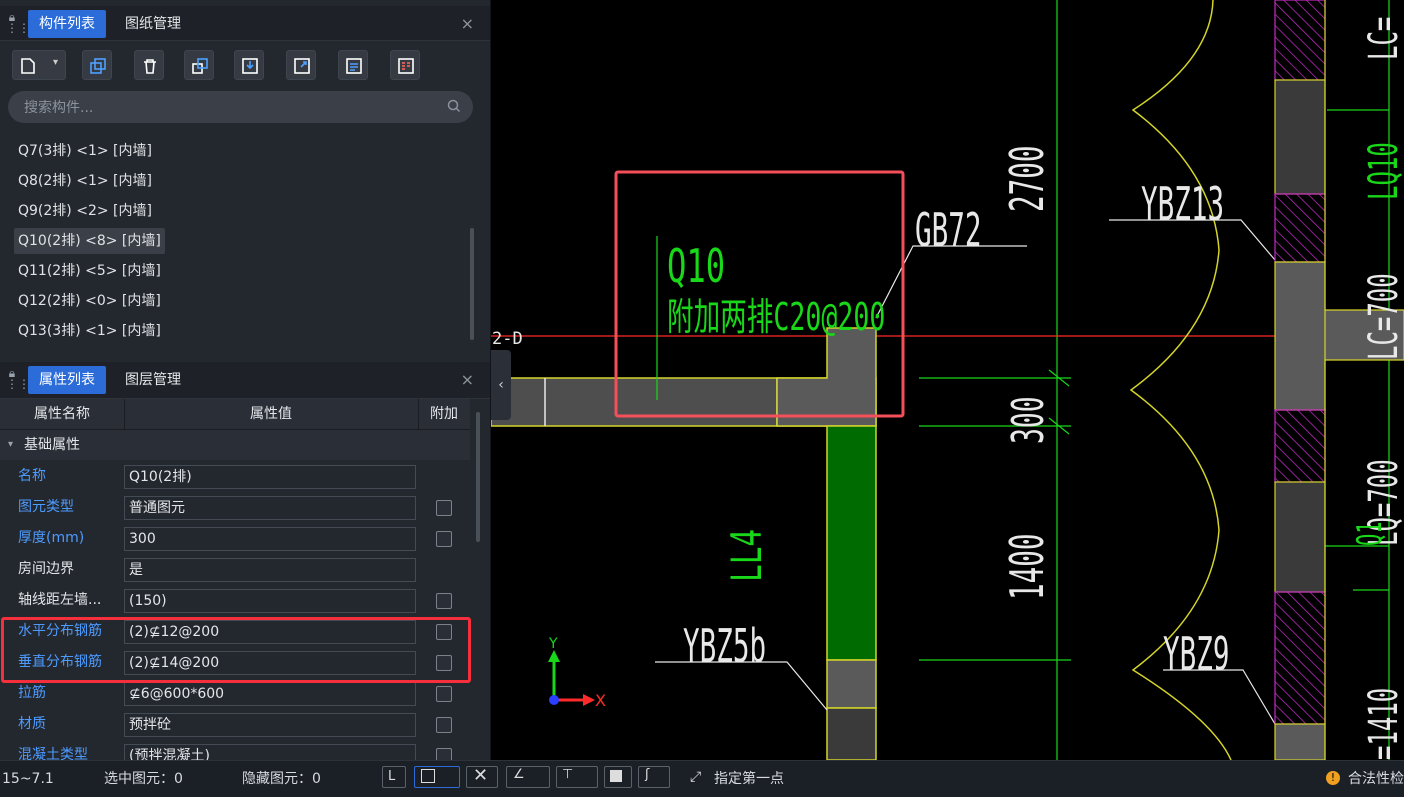 The height and width of the screenshot is (797, 1404). What do you see at coordinates (67, 380) in the screenshot?
I see `tab-property-list: 属性列表` at bounding box center [67, 380].